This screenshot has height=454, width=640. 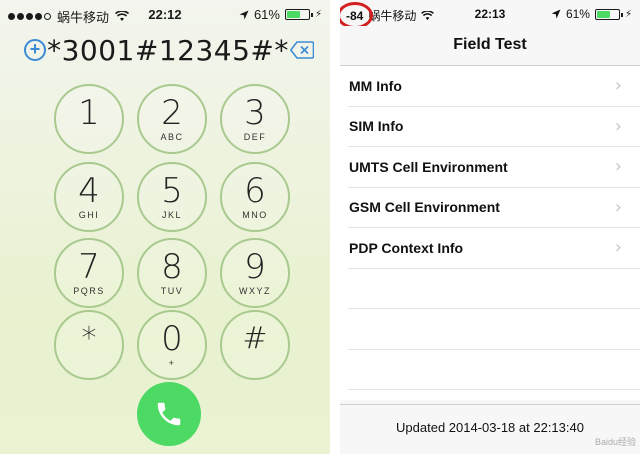 I want to click on list-item: PDP Context Info ›, so click(x=494, y=248).